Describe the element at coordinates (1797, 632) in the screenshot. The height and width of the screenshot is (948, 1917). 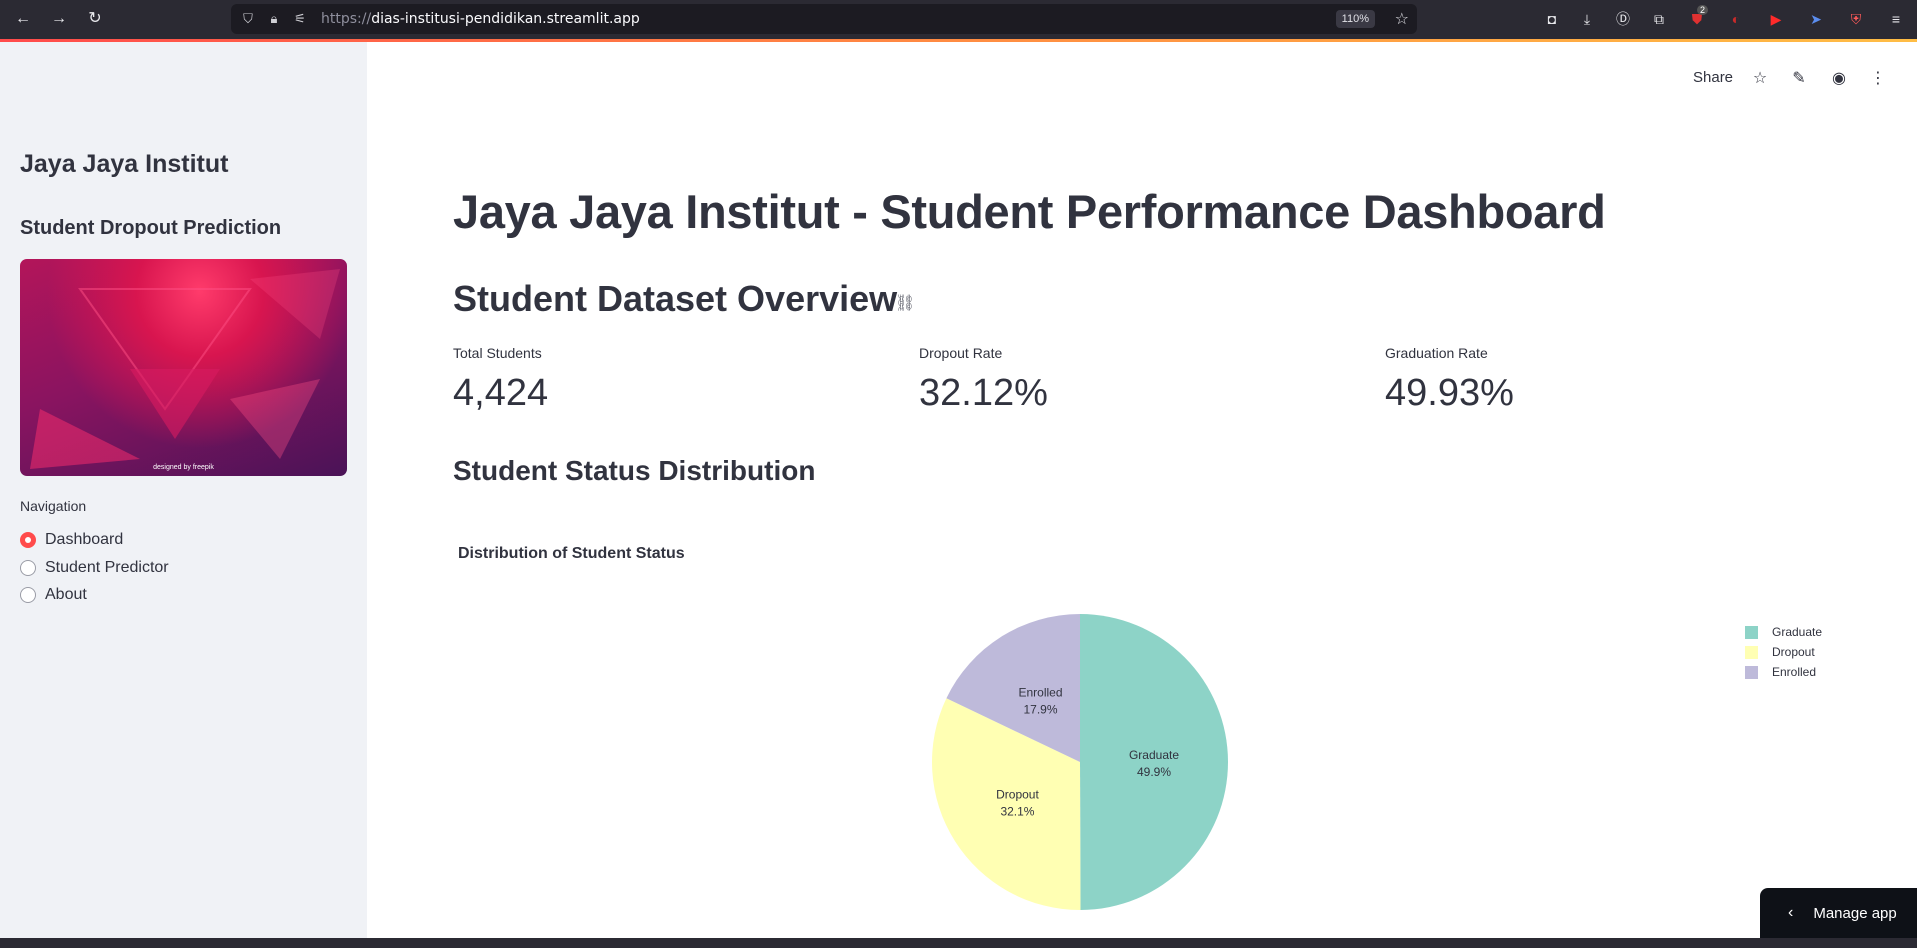
I see `legend-label: Graduate` at that location.